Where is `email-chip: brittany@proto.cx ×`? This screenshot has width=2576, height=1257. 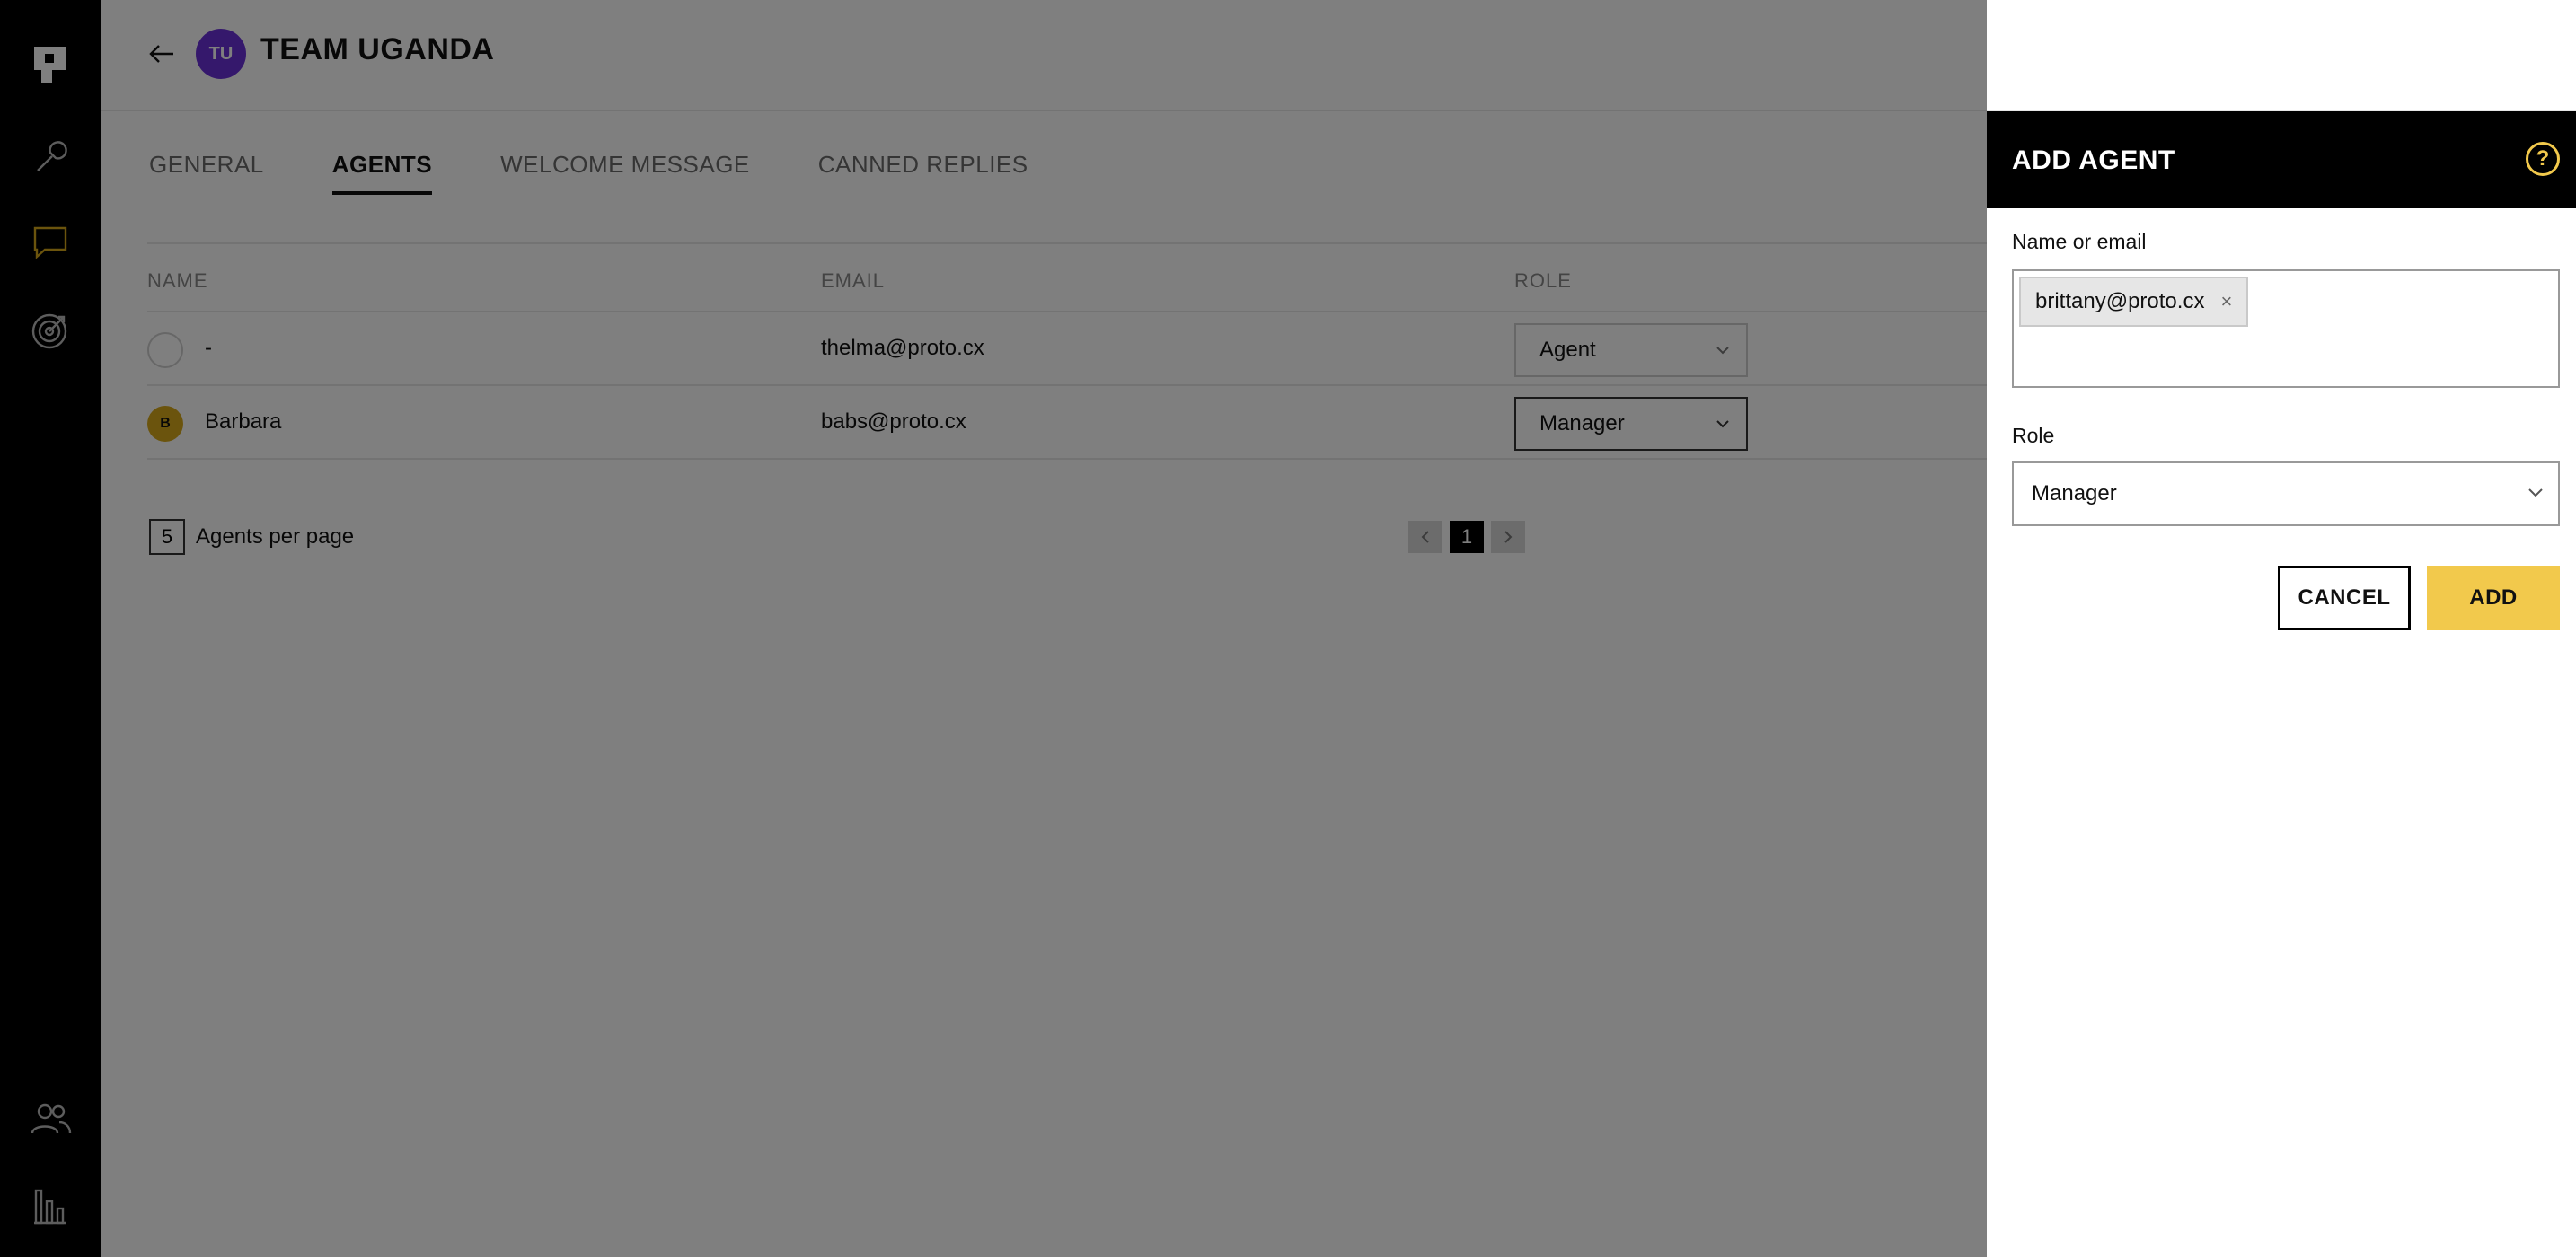
email-chip: brittany@proto.cx × is located at coordinates (2134, 302).